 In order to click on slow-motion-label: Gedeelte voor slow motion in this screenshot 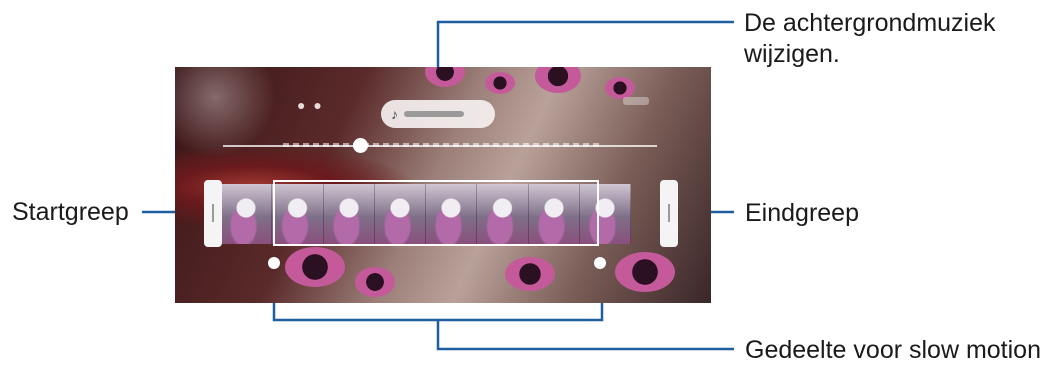, I will do `click(893, 350)`.